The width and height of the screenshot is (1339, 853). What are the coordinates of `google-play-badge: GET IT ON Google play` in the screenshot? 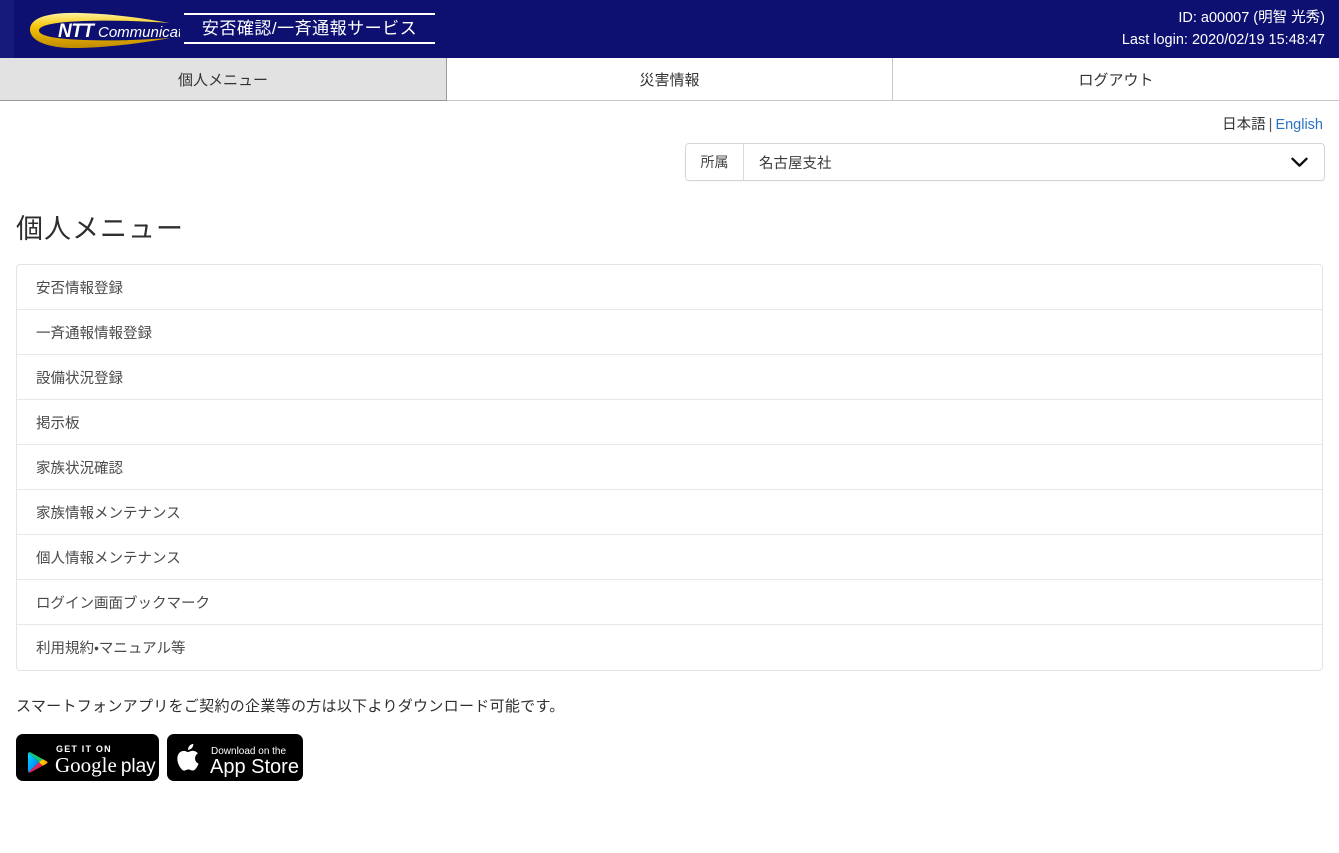 It's located at (87, 757).